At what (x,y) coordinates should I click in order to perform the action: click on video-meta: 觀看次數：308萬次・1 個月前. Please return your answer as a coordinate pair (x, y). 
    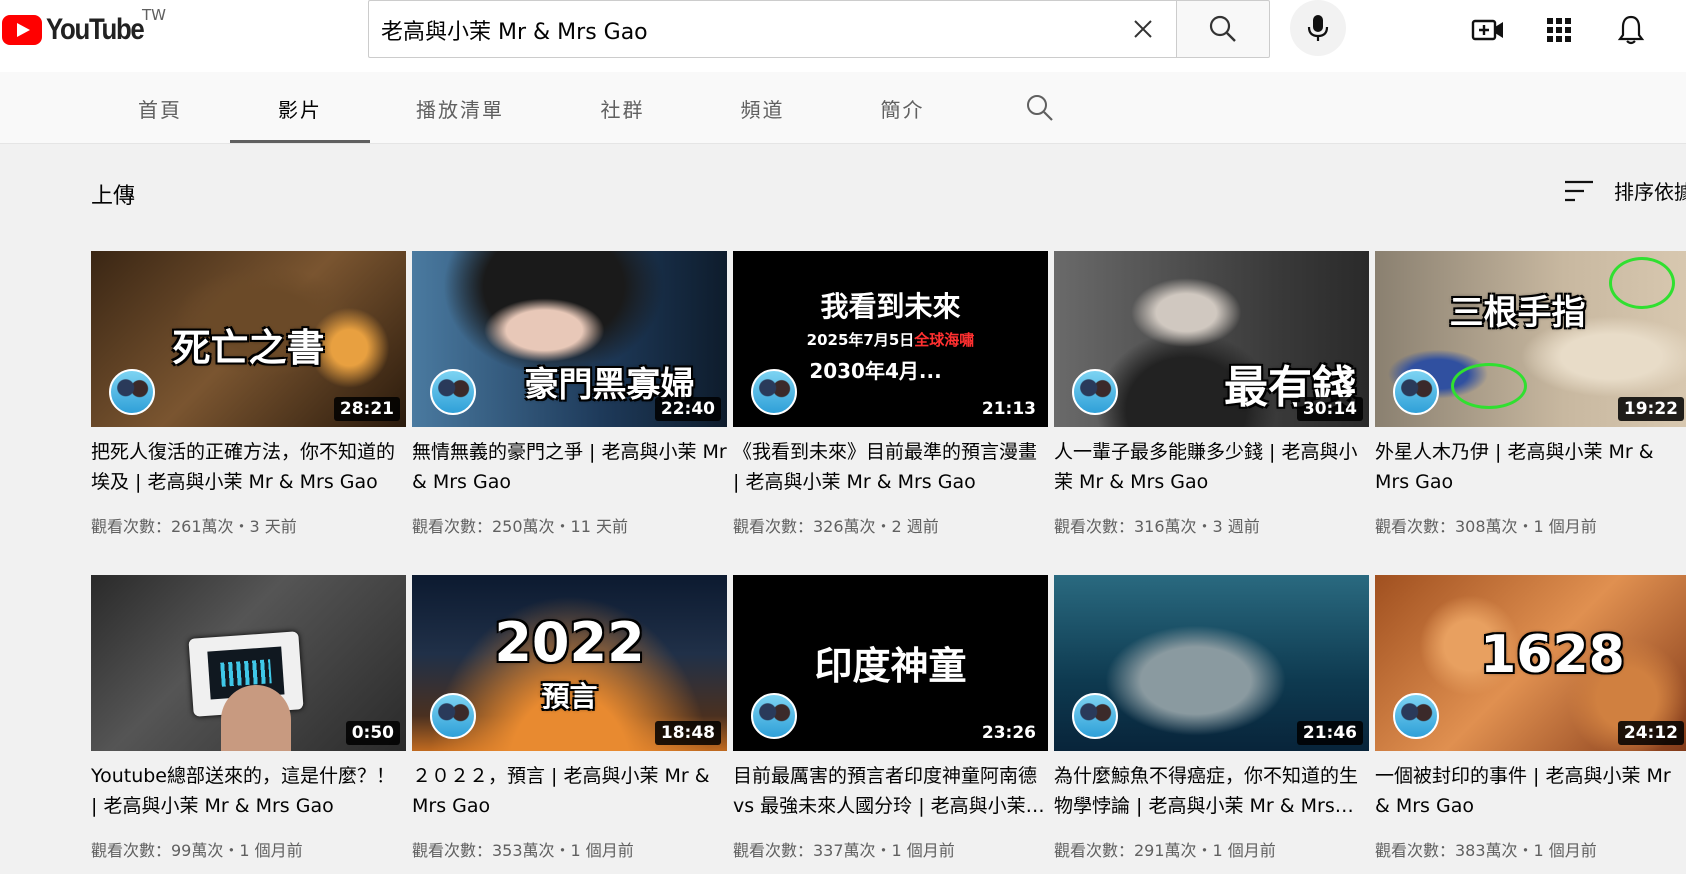
    Looking at the image, I should click on (1486, 526).